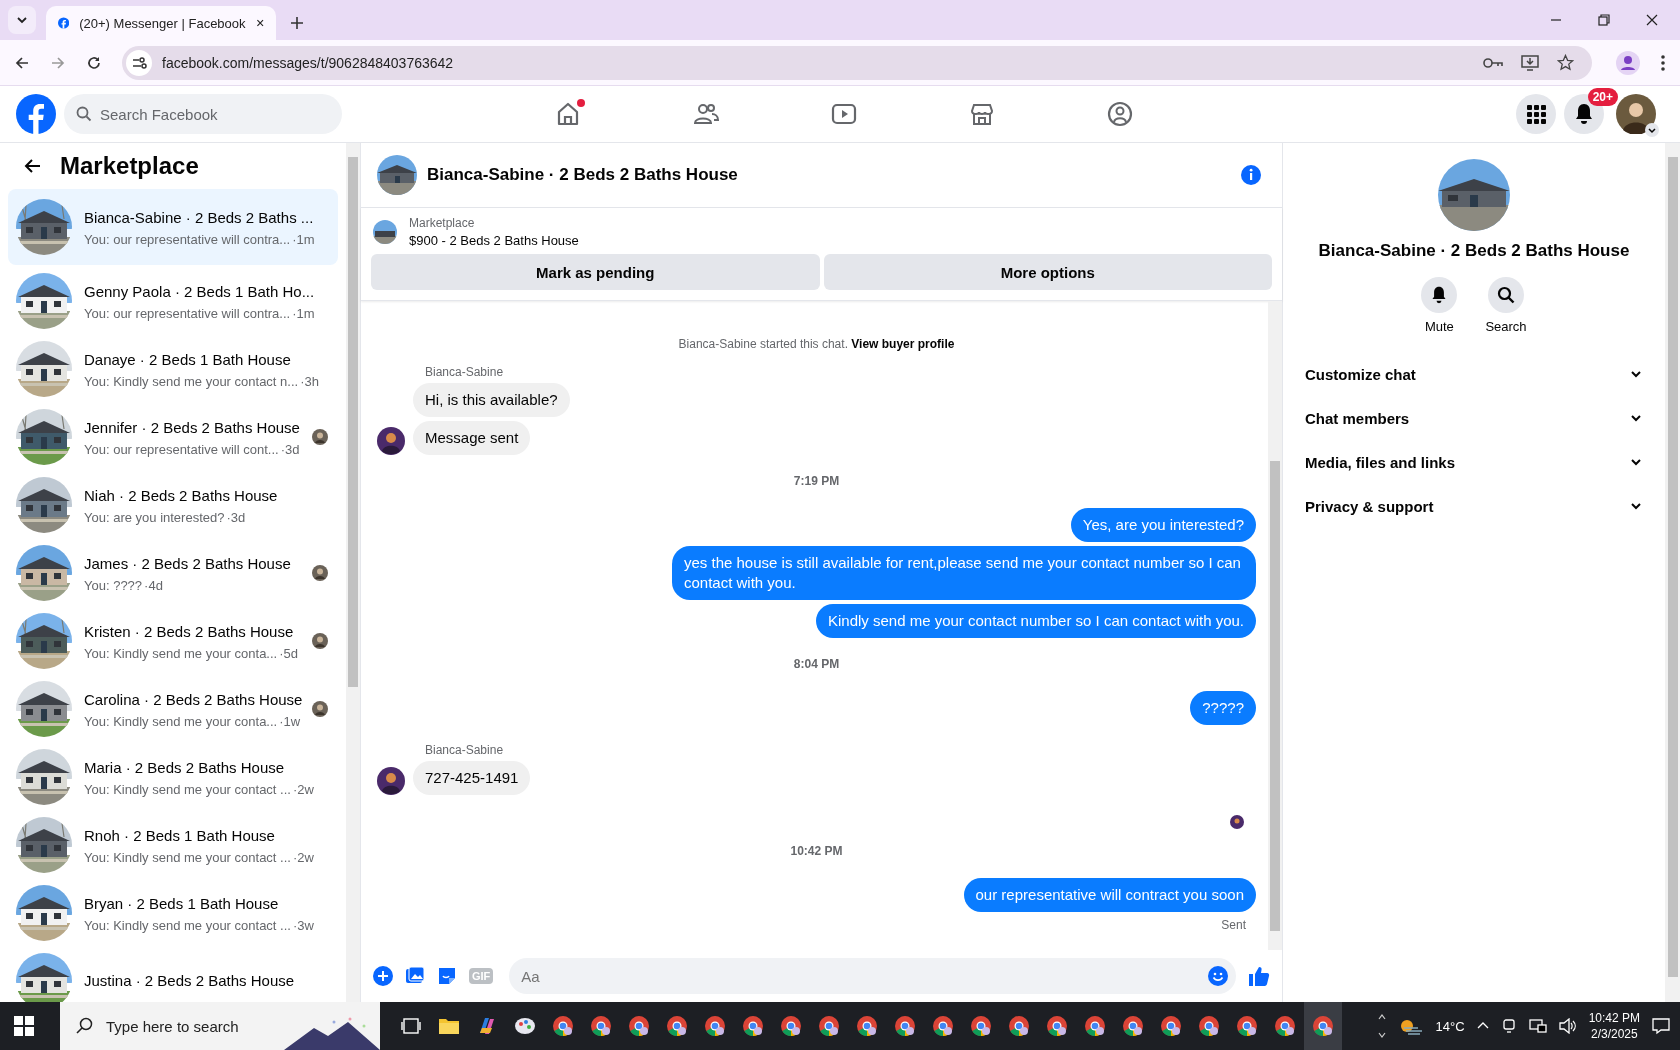  I want to click on search-field: Search Facebook, so click(203, 114).